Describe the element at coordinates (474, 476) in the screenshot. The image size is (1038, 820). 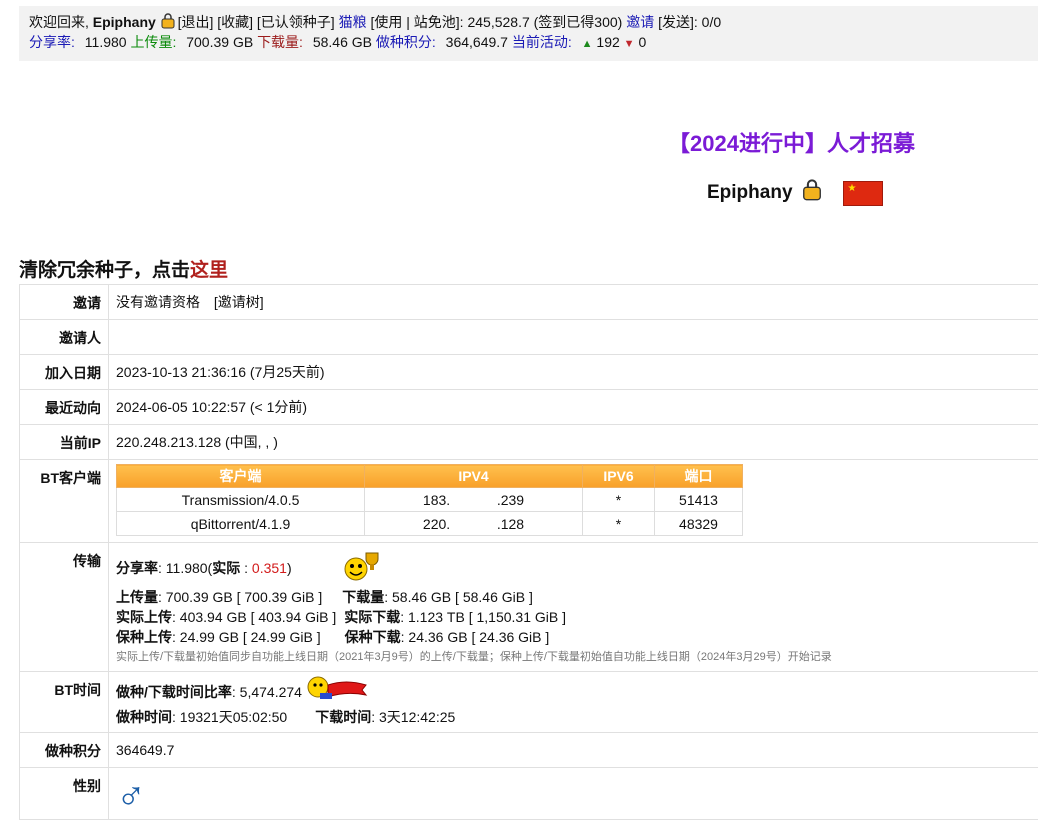
I see `col-ipv4: IPV4` at that location.